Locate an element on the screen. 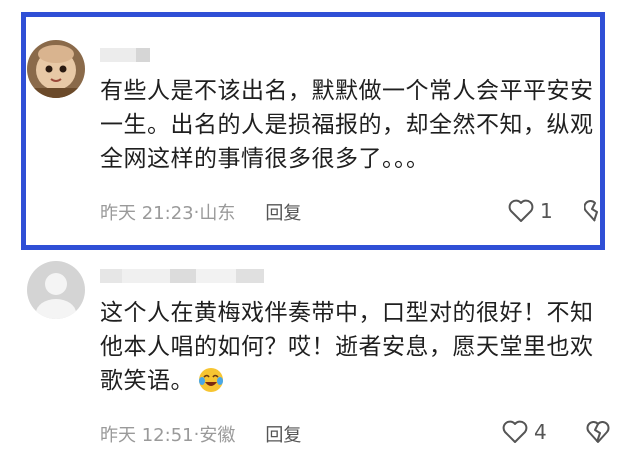 Image resolution: width=640 pixels, height=458 pixels. comment-meta: 昨天 12:51 · 安徽 回复 is located at coordinates (200, 434).